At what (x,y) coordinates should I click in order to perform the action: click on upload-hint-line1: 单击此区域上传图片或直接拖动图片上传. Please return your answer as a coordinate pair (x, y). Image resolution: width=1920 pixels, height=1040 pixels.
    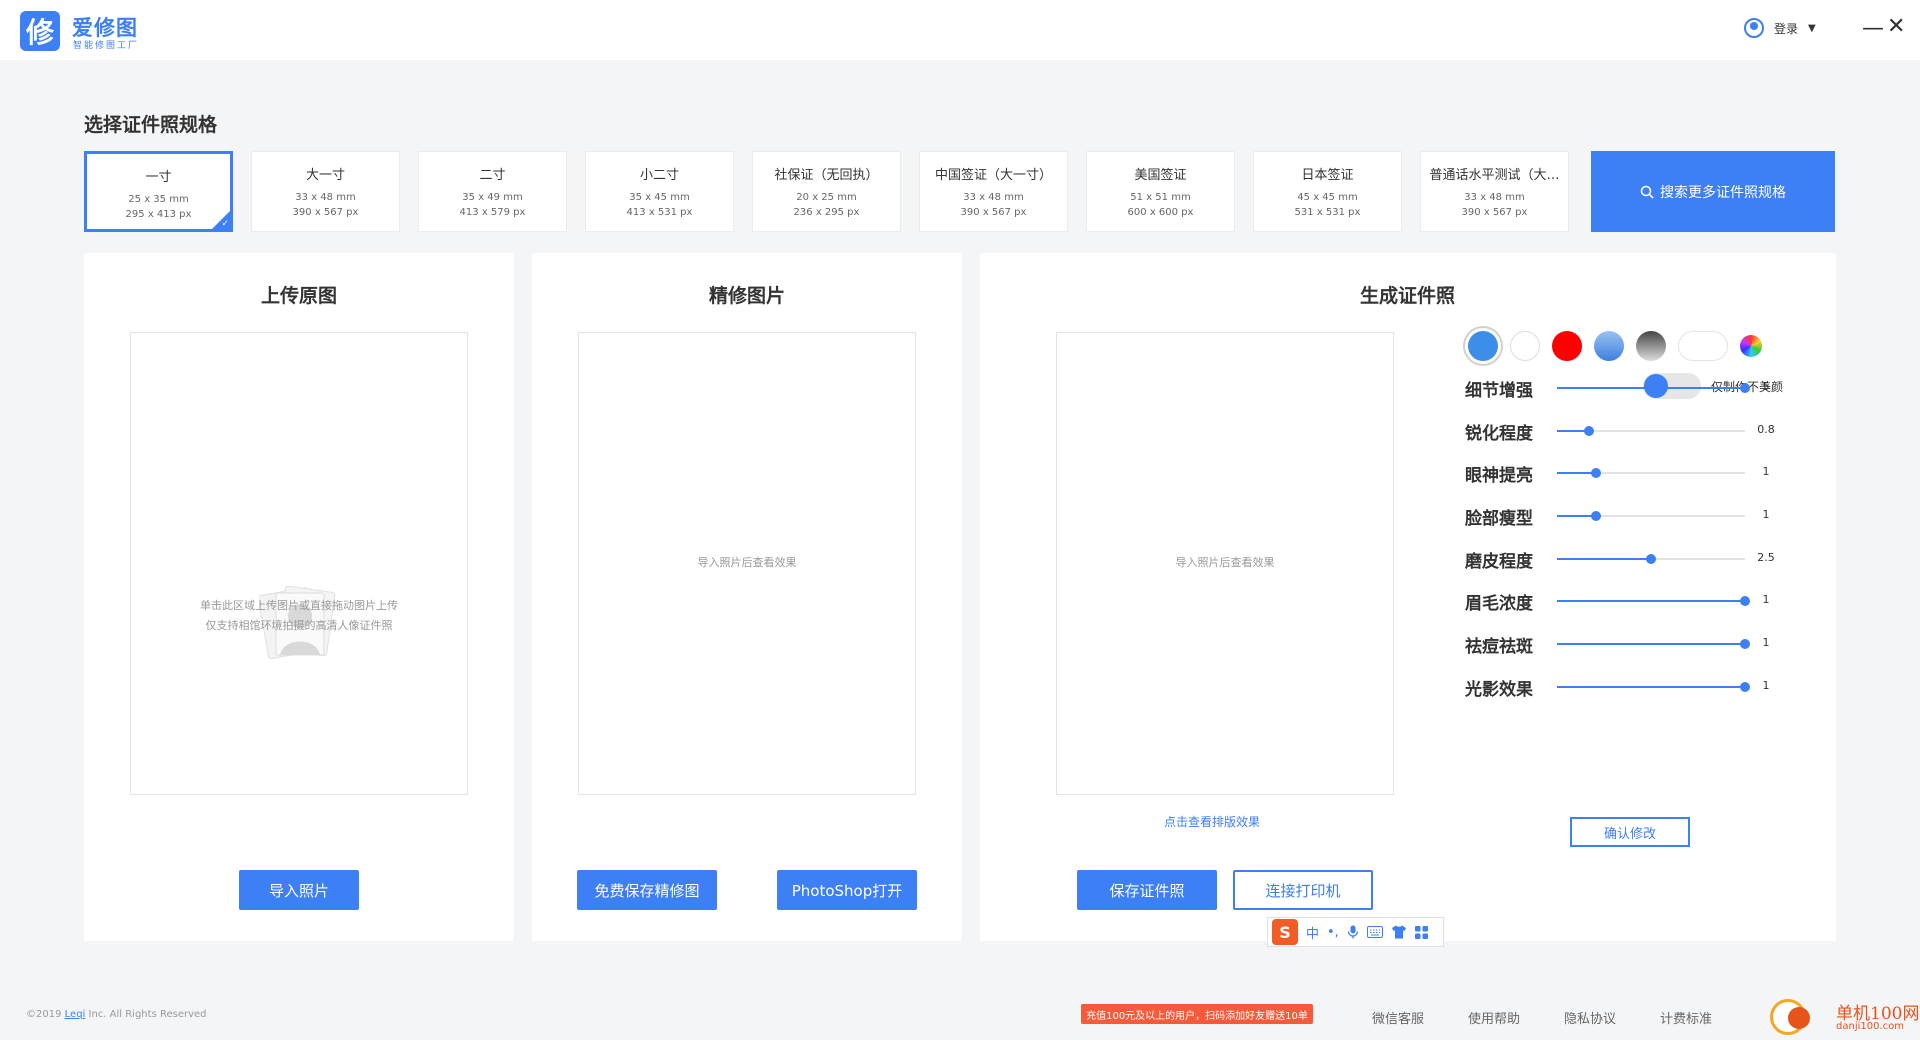
    Looking at the image, I should click on (299, 605).